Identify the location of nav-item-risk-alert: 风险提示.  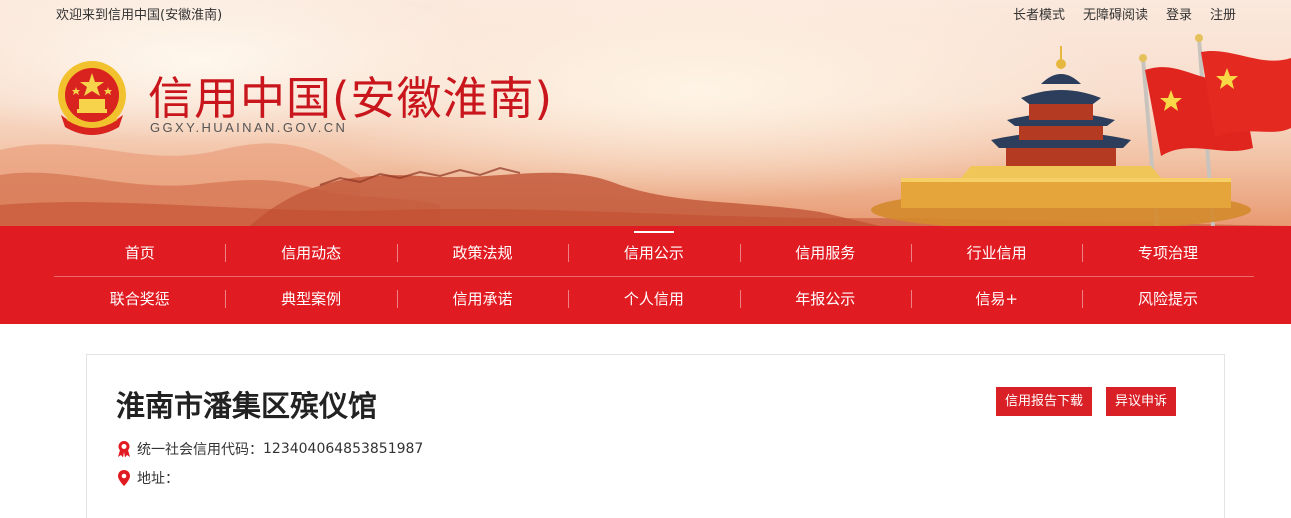
(1167, 299).